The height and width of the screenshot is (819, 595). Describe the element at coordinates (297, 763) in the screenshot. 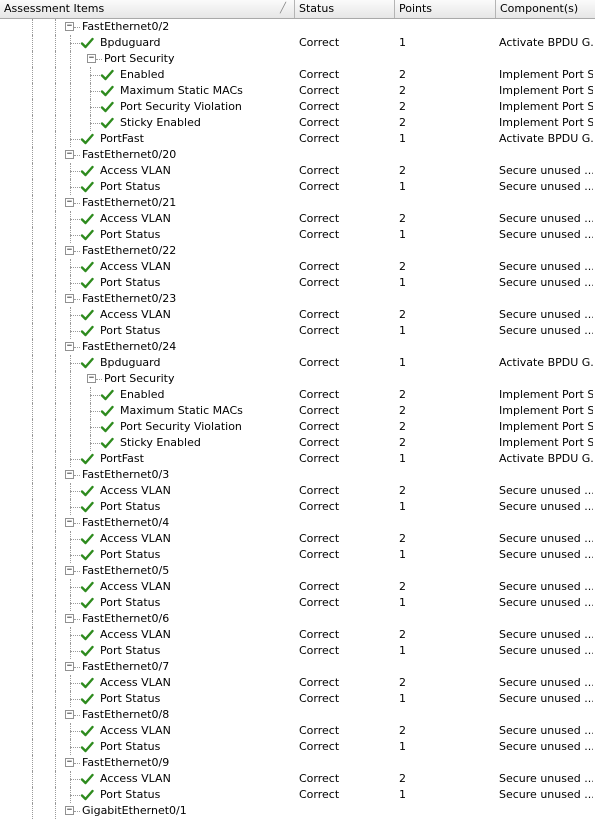

I see `tree-group-row: − FastEthernet0/9` at that location.